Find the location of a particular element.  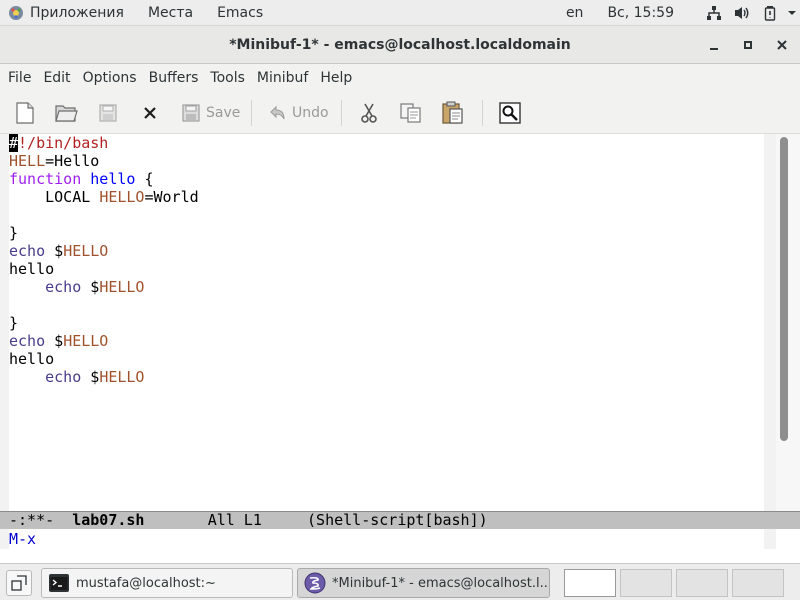

open-file-button is located at coordinates (66, 113).